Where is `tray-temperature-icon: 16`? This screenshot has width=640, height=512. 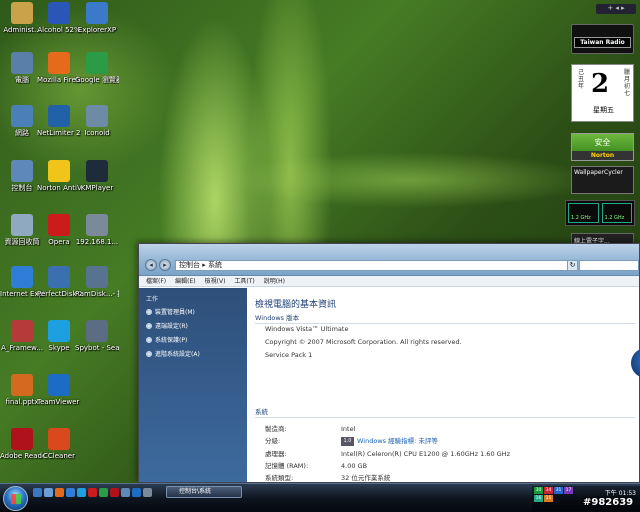
tray-temperature-icon: 16 is located at coordinates (538, 498).